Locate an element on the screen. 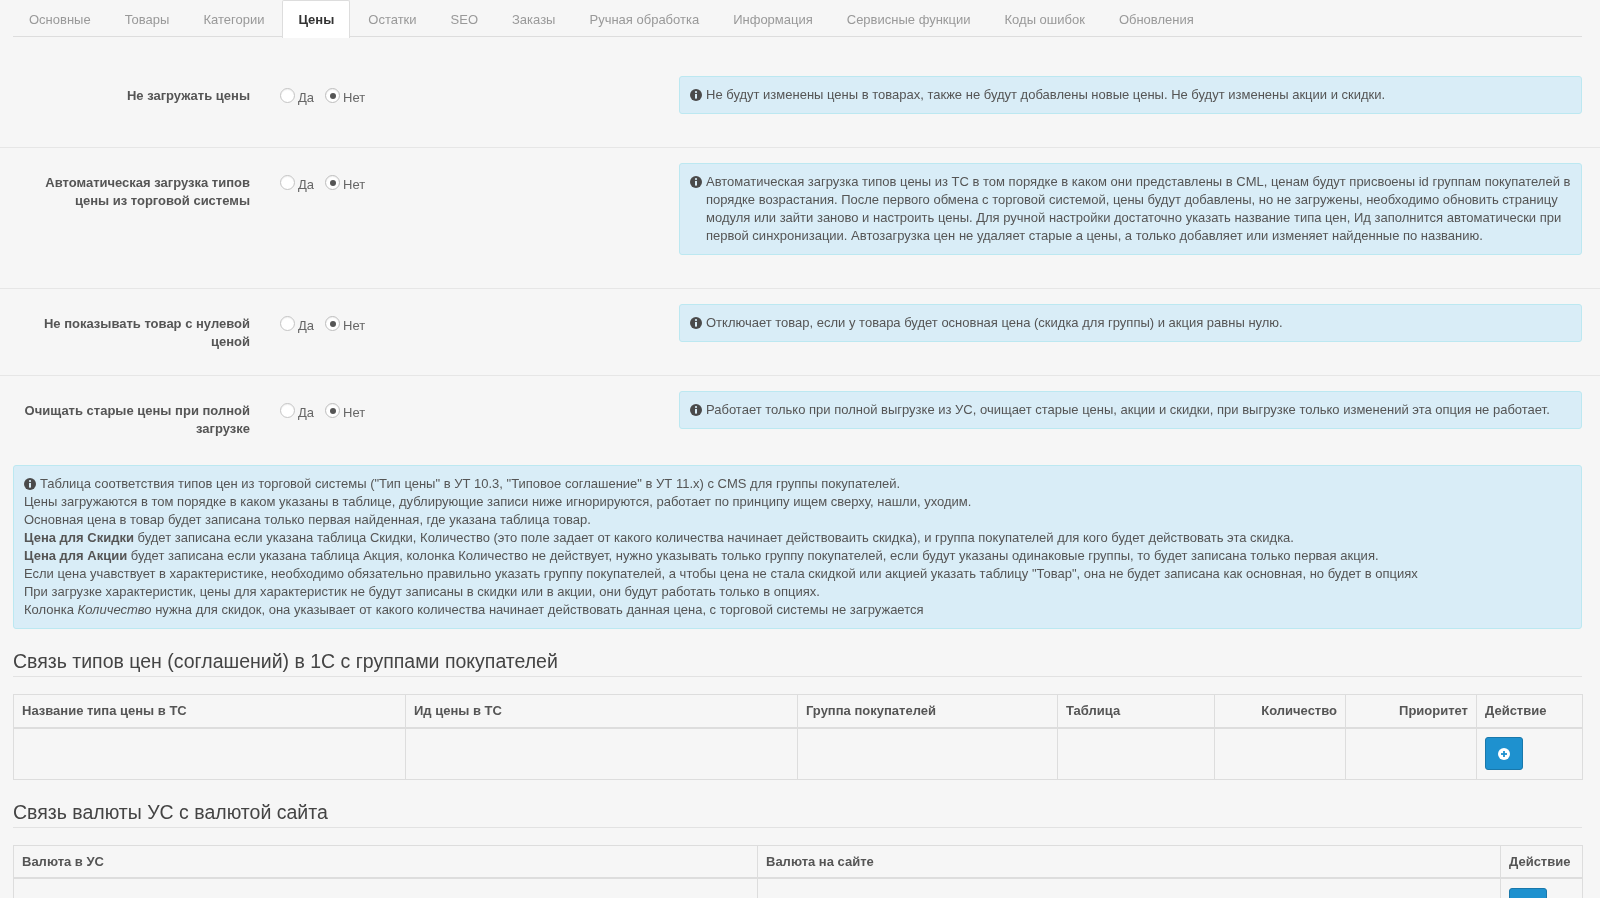 This screenshot has height=898, width=1600. notice-text: Цена для Акции будет записана если указана таблица Акция, колонка Количество не действует, нужно указывать только группу покупателей, если будут указаны одинаковые группы, то будет записана только первая акция. is located at coordinates (701, 556).